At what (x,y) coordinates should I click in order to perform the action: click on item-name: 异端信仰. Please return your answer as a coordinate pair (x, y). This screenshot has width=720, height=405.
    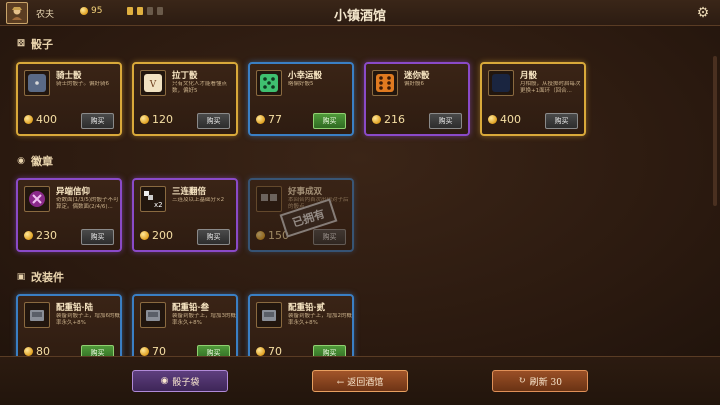
    Looking at the image, I should click on (73, 192).